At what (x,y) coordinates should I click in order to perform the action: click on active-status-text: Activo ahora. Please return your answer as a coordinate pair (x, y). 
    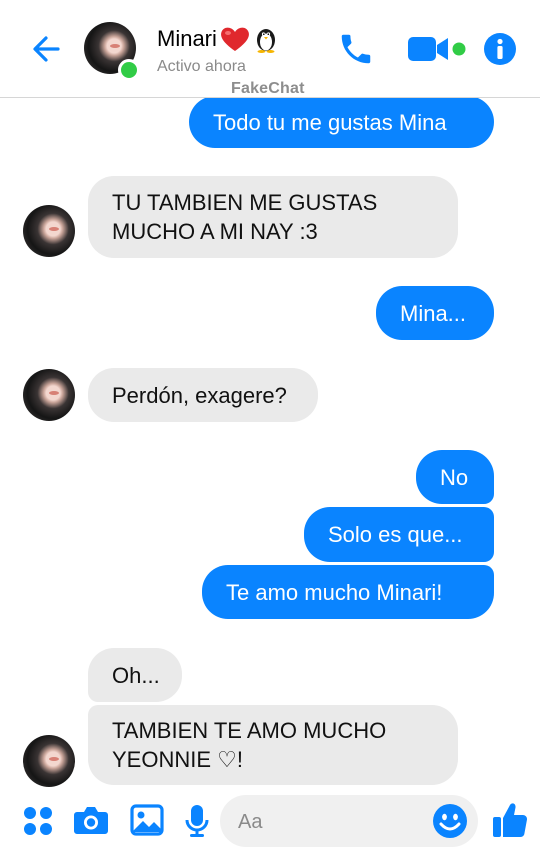
    Looking at the image, I should click on (201, 66).